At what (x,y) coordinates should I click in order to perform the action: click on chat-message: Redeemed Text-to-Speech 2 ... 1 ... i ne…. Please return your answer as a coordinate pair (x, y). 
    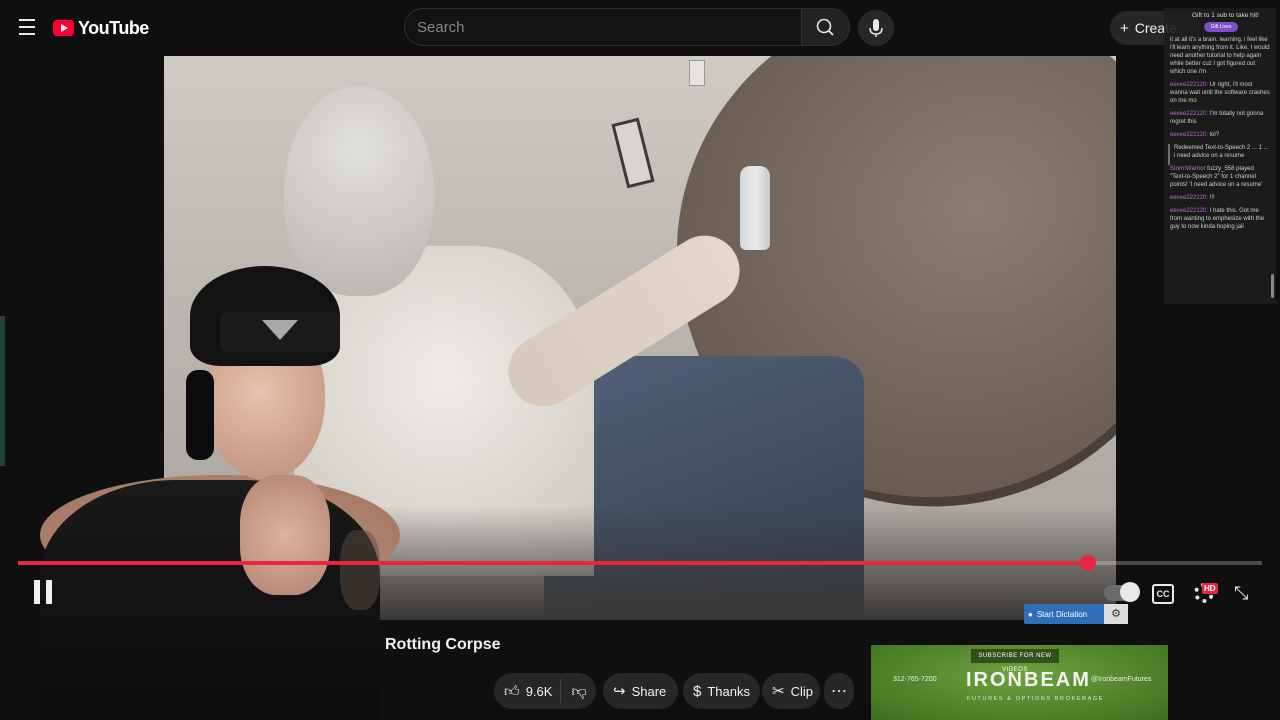
    Looking at the image, I should click on (1222, 154).